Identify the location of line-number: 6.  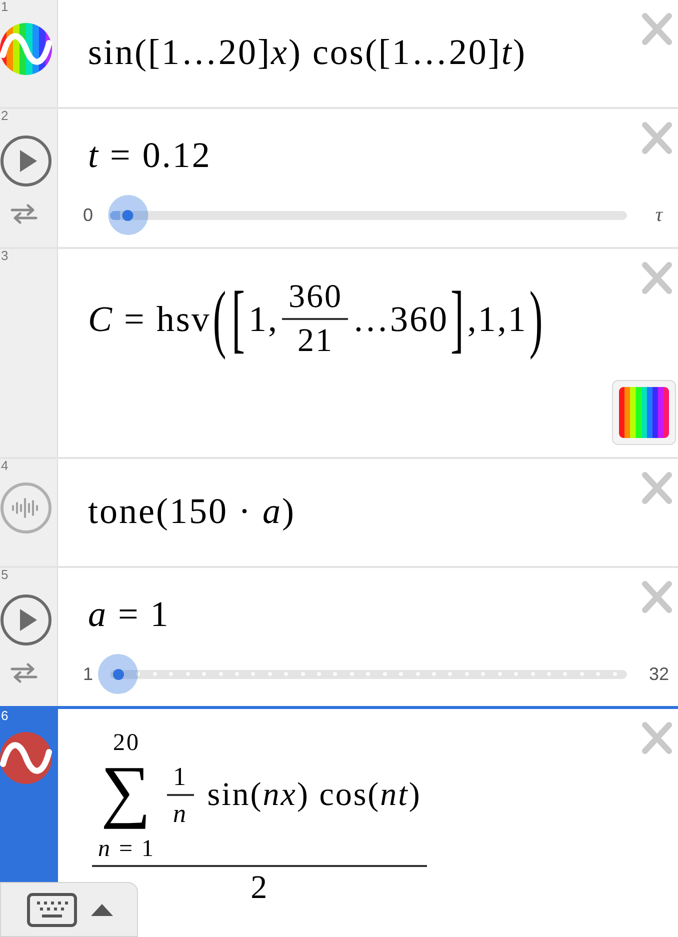
(4, 716).